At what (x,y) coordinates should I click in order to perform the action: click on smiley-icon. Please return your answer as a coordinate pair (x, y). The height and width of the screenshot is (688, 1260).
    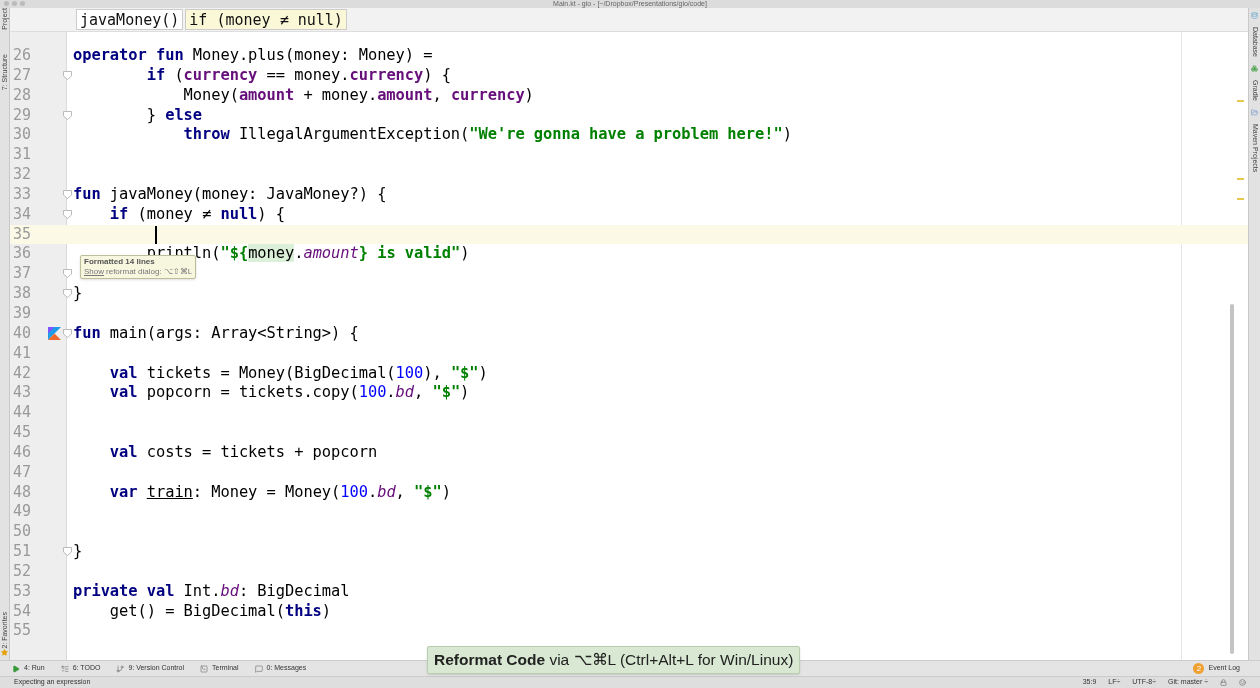
    Looking at the image, I should click on (1242, 682).